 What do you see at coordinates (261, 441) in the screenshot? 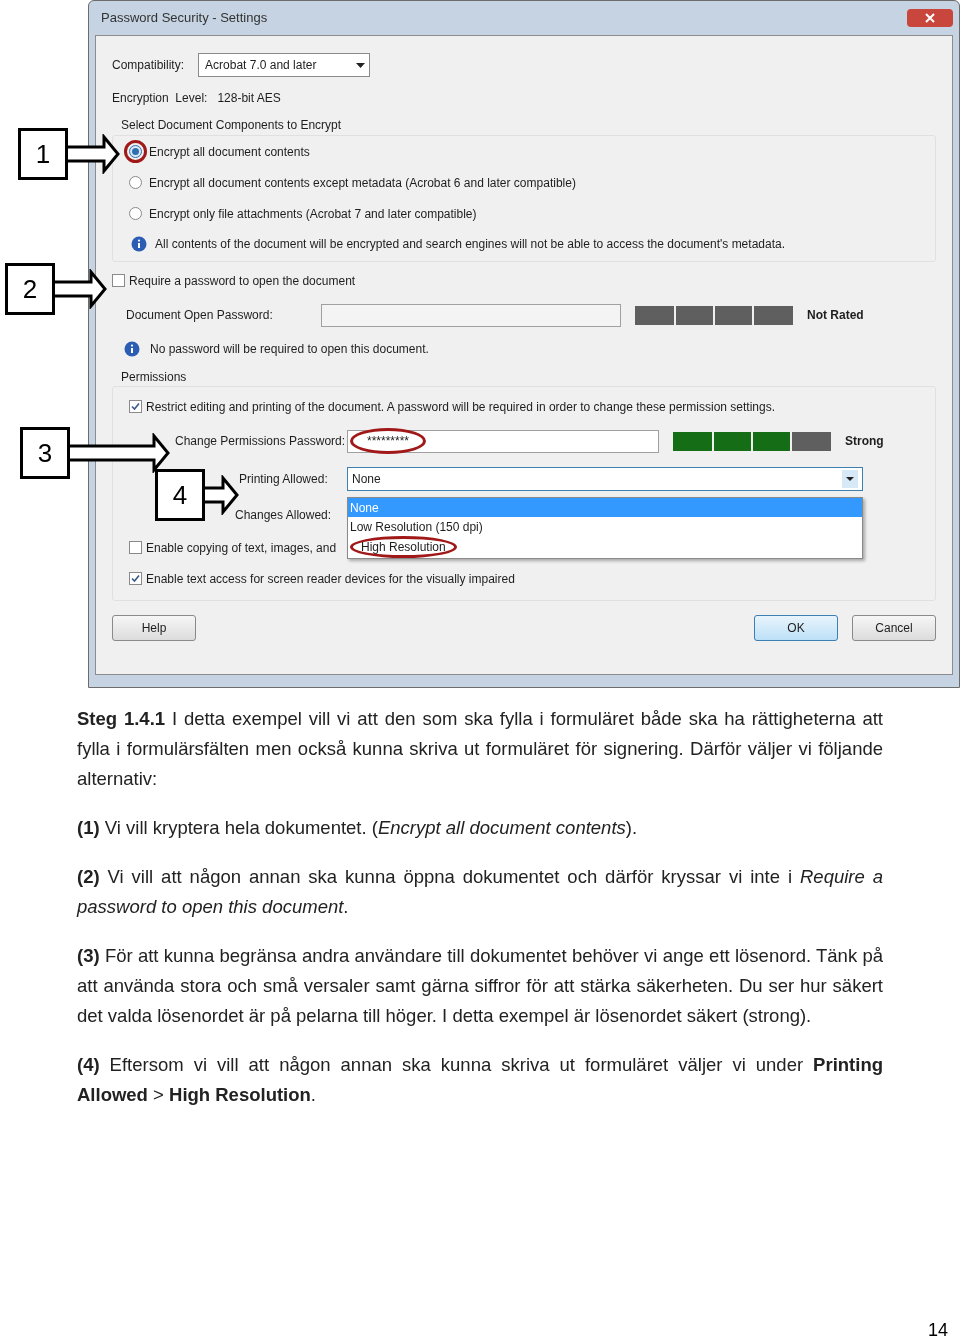
I see `field-label: Change Permissions Password:` at bounding box center [261, 441].